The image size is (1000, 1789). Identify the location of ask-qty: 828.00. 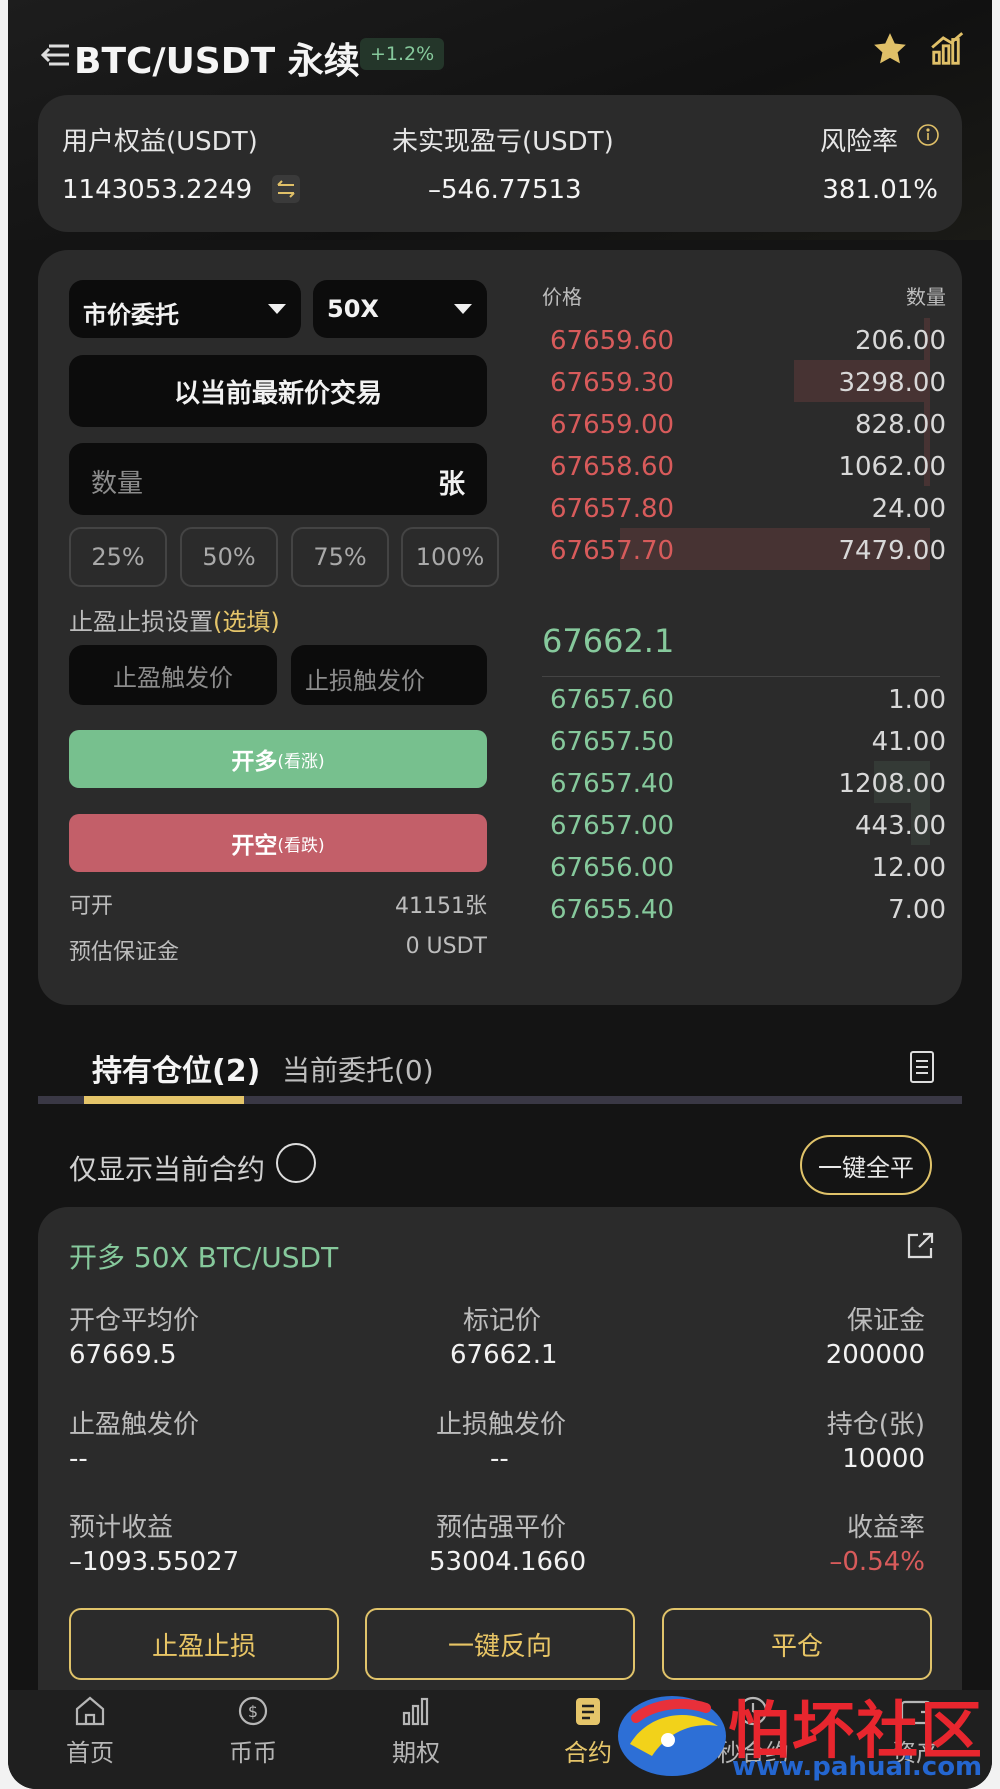
(900, 425).